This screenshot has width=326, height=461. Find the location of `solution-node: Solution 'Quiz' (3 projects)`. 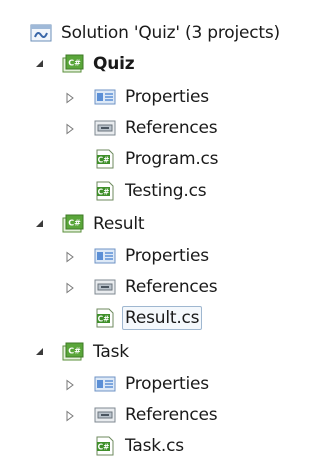

solution-node: Solution 'Quiz' (3 projects) is located at coordinates (156, 33).